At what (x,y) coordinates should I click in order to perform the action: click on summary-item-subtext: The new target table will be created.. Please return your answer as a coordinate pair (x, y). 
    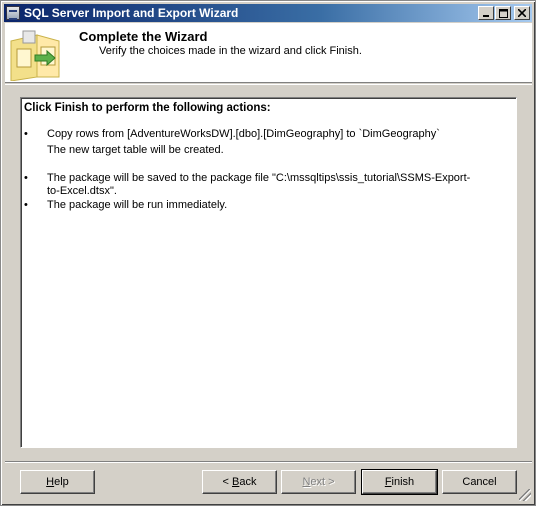
    Looking at the image, I should click on (135, 150).